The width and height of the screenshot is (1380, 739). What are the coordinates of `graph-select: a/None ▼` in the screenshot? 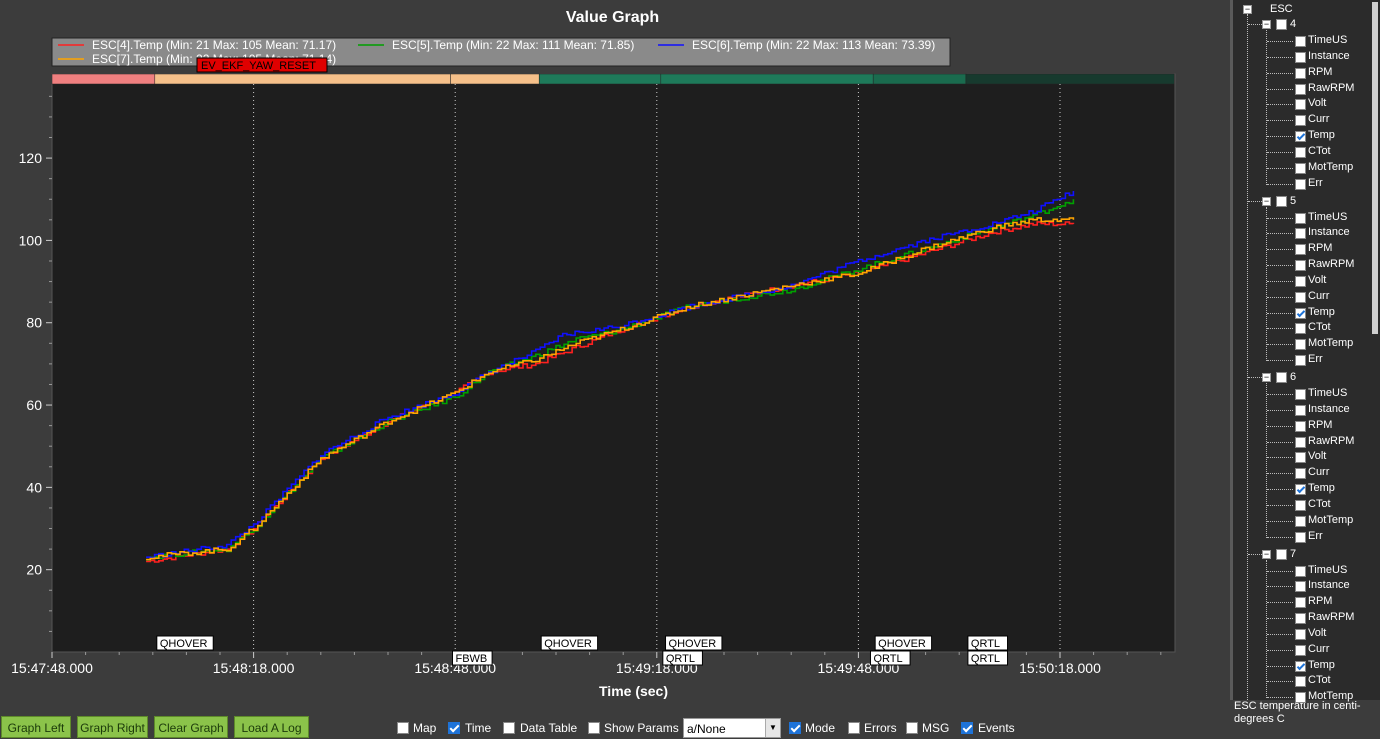 It's located at (732, 728).